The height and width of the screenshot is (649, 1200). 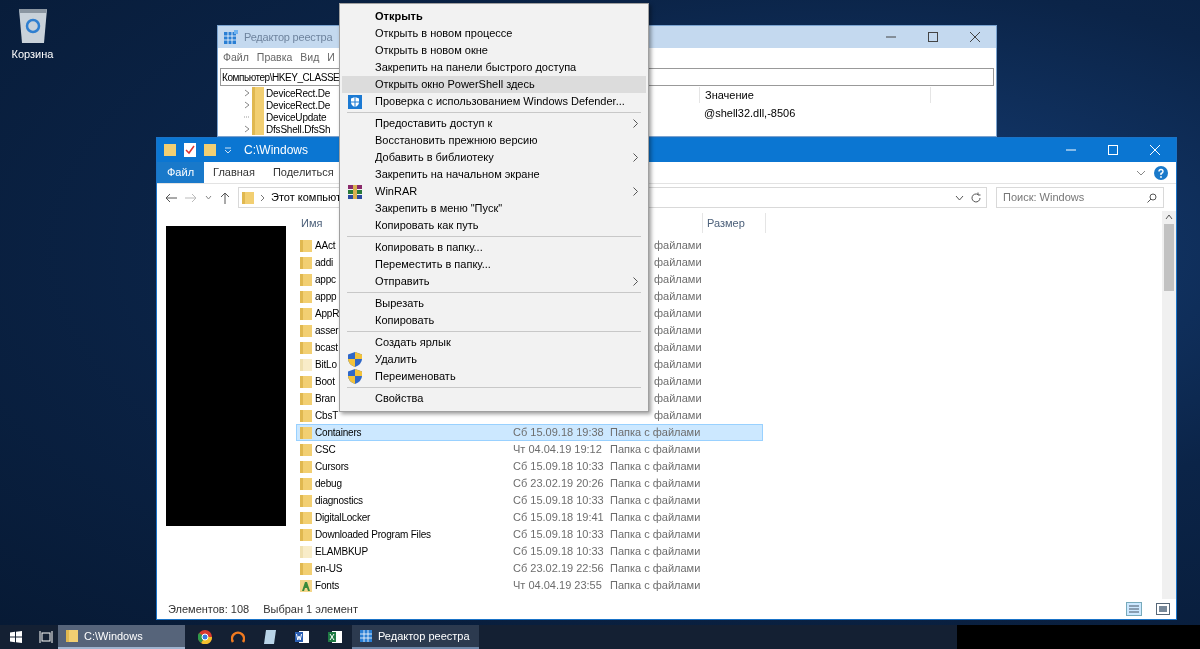 What do you see at coordinates (209, 609) in the screenshot?
I see `status-text: Элементов: 108` at bounding box center [209, 609].